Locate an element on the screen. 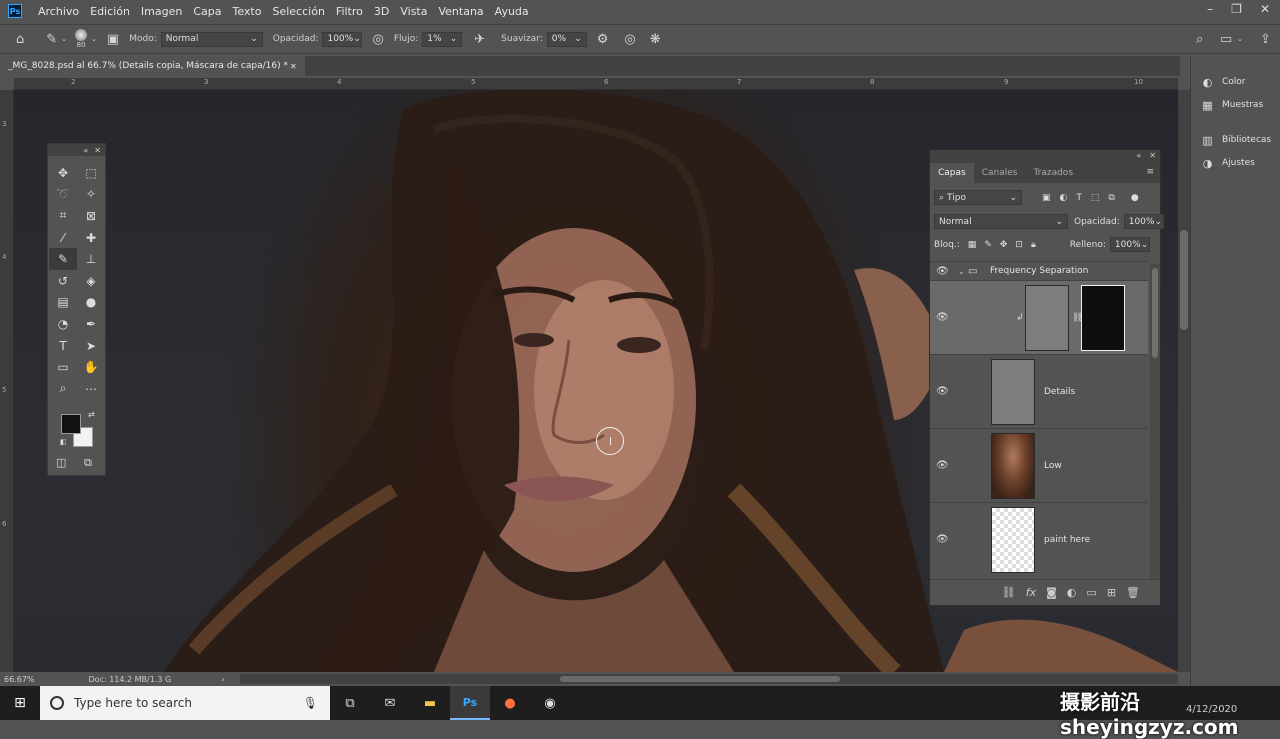  screen-mode-icon: ⧉ is located at coordinates (88, 463).